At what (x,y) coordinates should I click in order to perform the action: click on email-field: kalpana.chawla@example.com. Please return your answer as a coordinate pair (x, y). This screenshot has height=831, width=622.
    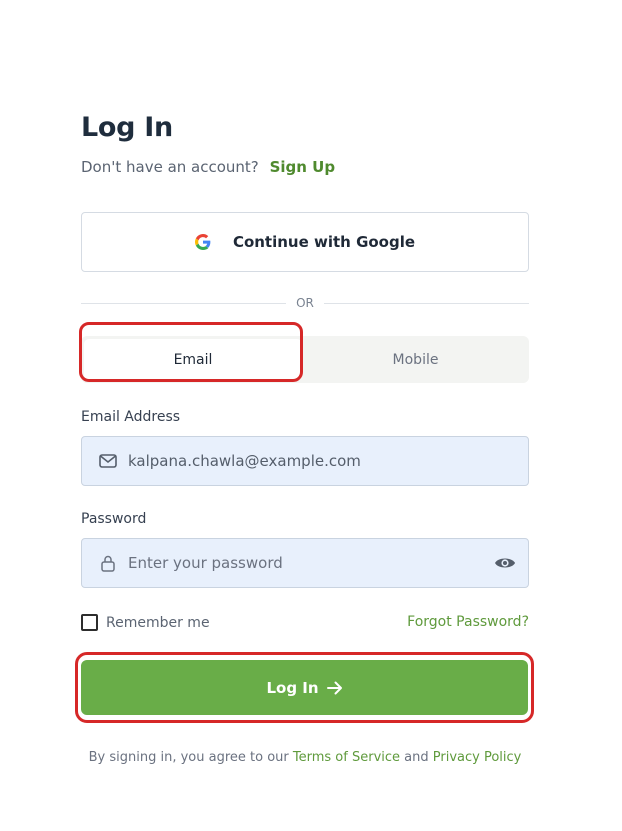
    Looking at the image, I should click on (305, 461).